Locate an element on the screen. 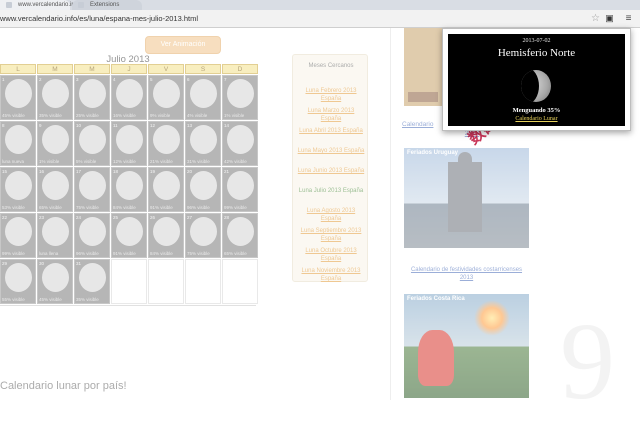  tab-strip: www.vercalendario.info Extensions is located at coordinates (320, 5).